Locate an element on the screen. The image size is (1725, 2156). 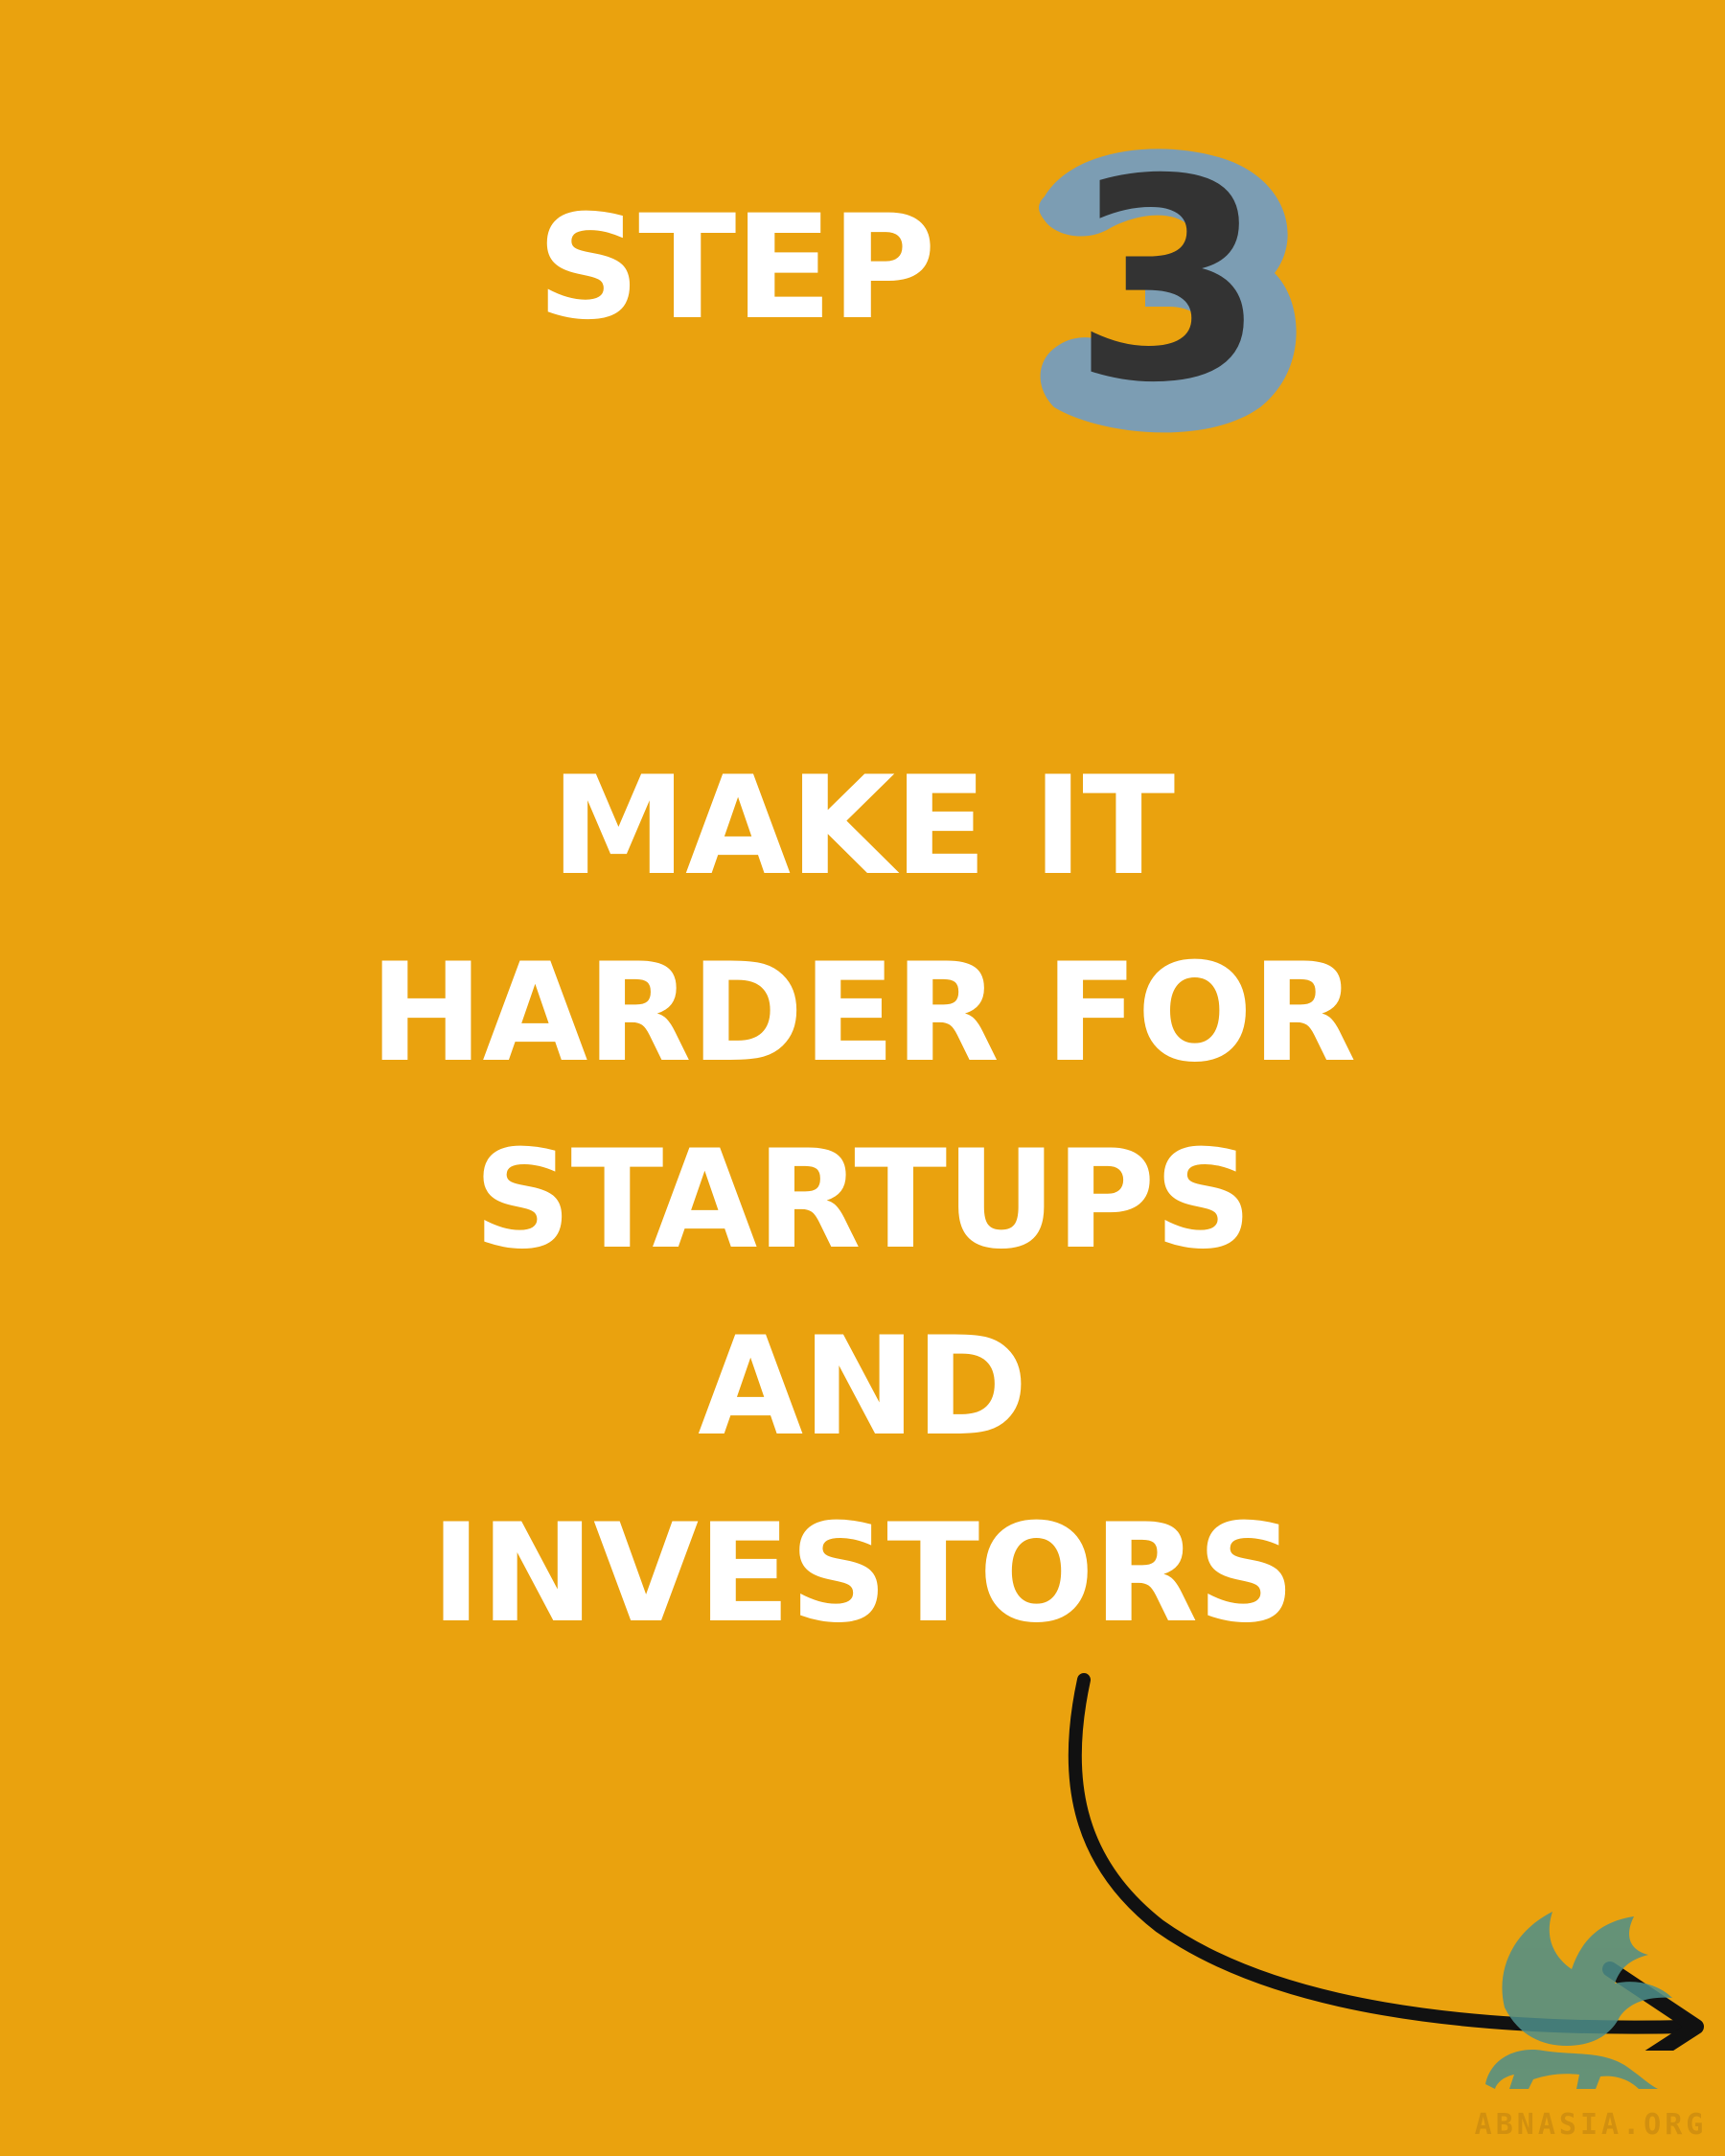
logo-wings is located at coordinates (1587, 1979).